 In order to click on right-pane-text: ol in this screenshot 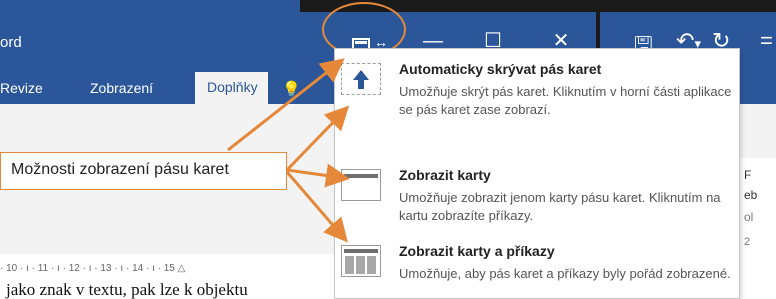, I will do `click(749, 217)`.